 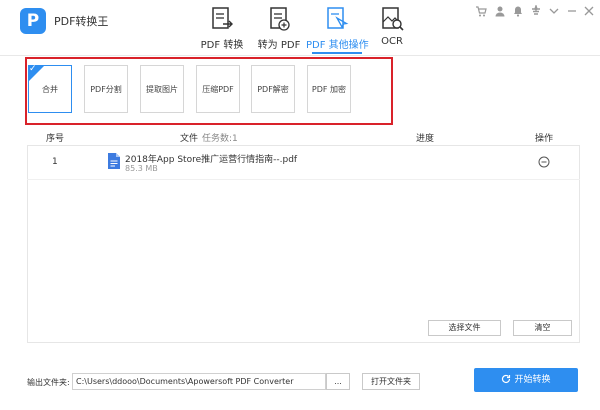 I want to click on settings-icon, so click(x=536, y=11).